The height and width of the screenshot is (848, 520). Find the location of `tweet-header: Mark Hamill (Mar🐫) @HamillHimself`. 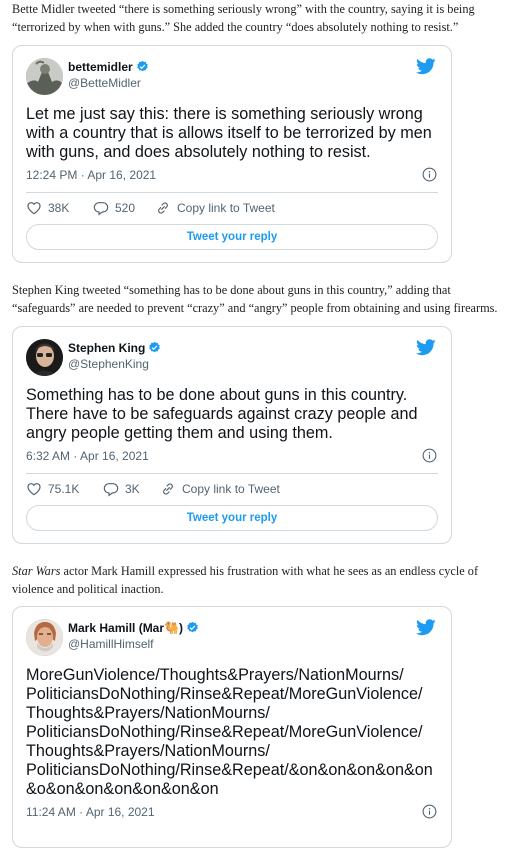

tweet-header: Mark Hamill (Mar🐫) @HamillHimself is located at coordinates (231, 637).